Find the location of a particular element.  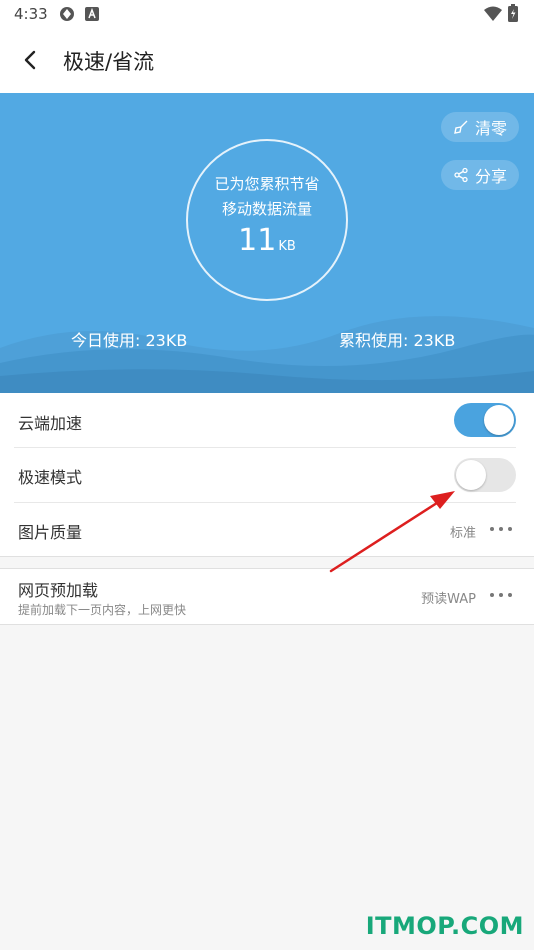

setting-row-image-quality: 图片质量 标准 is located at coordinates (267, 529).